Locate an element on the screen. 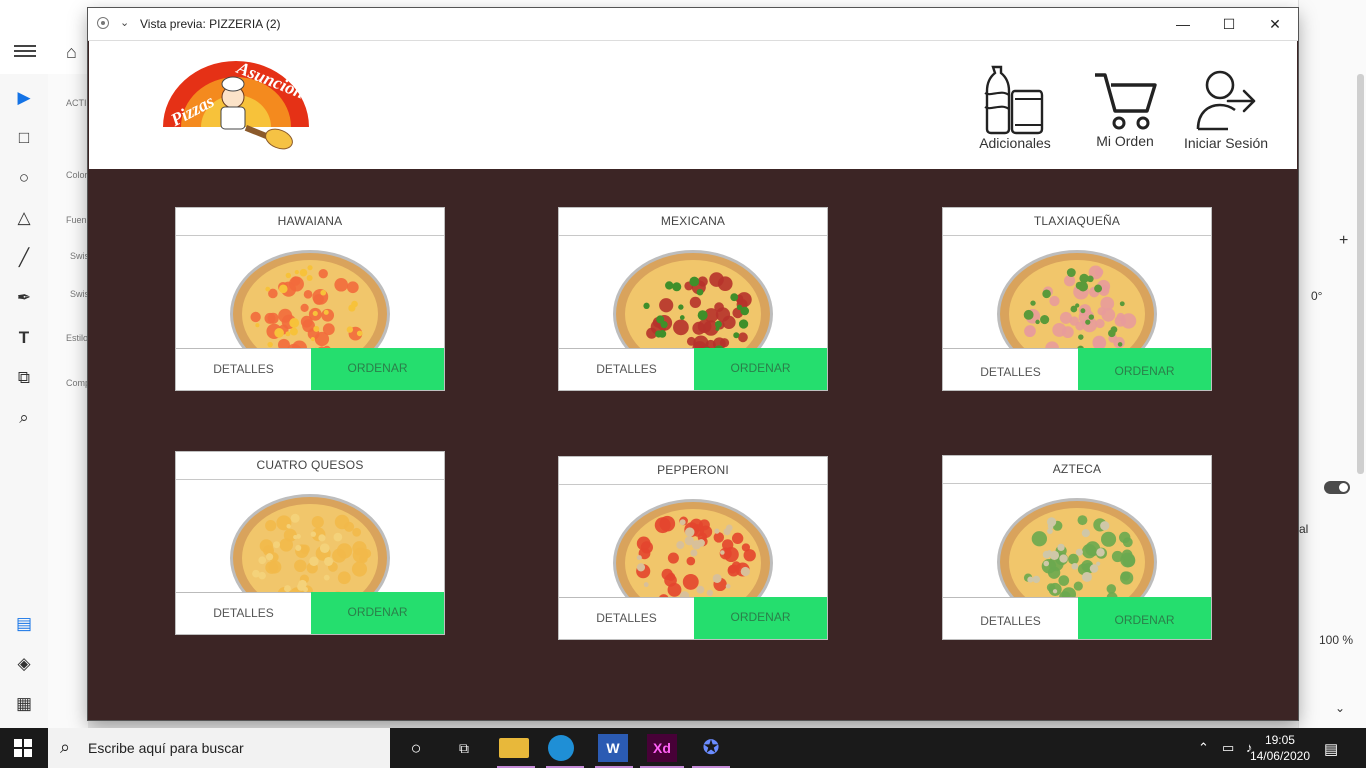 This screenshot has height=768, width=1366. cortana-icon: ○ is located at coordinates (416, 748).